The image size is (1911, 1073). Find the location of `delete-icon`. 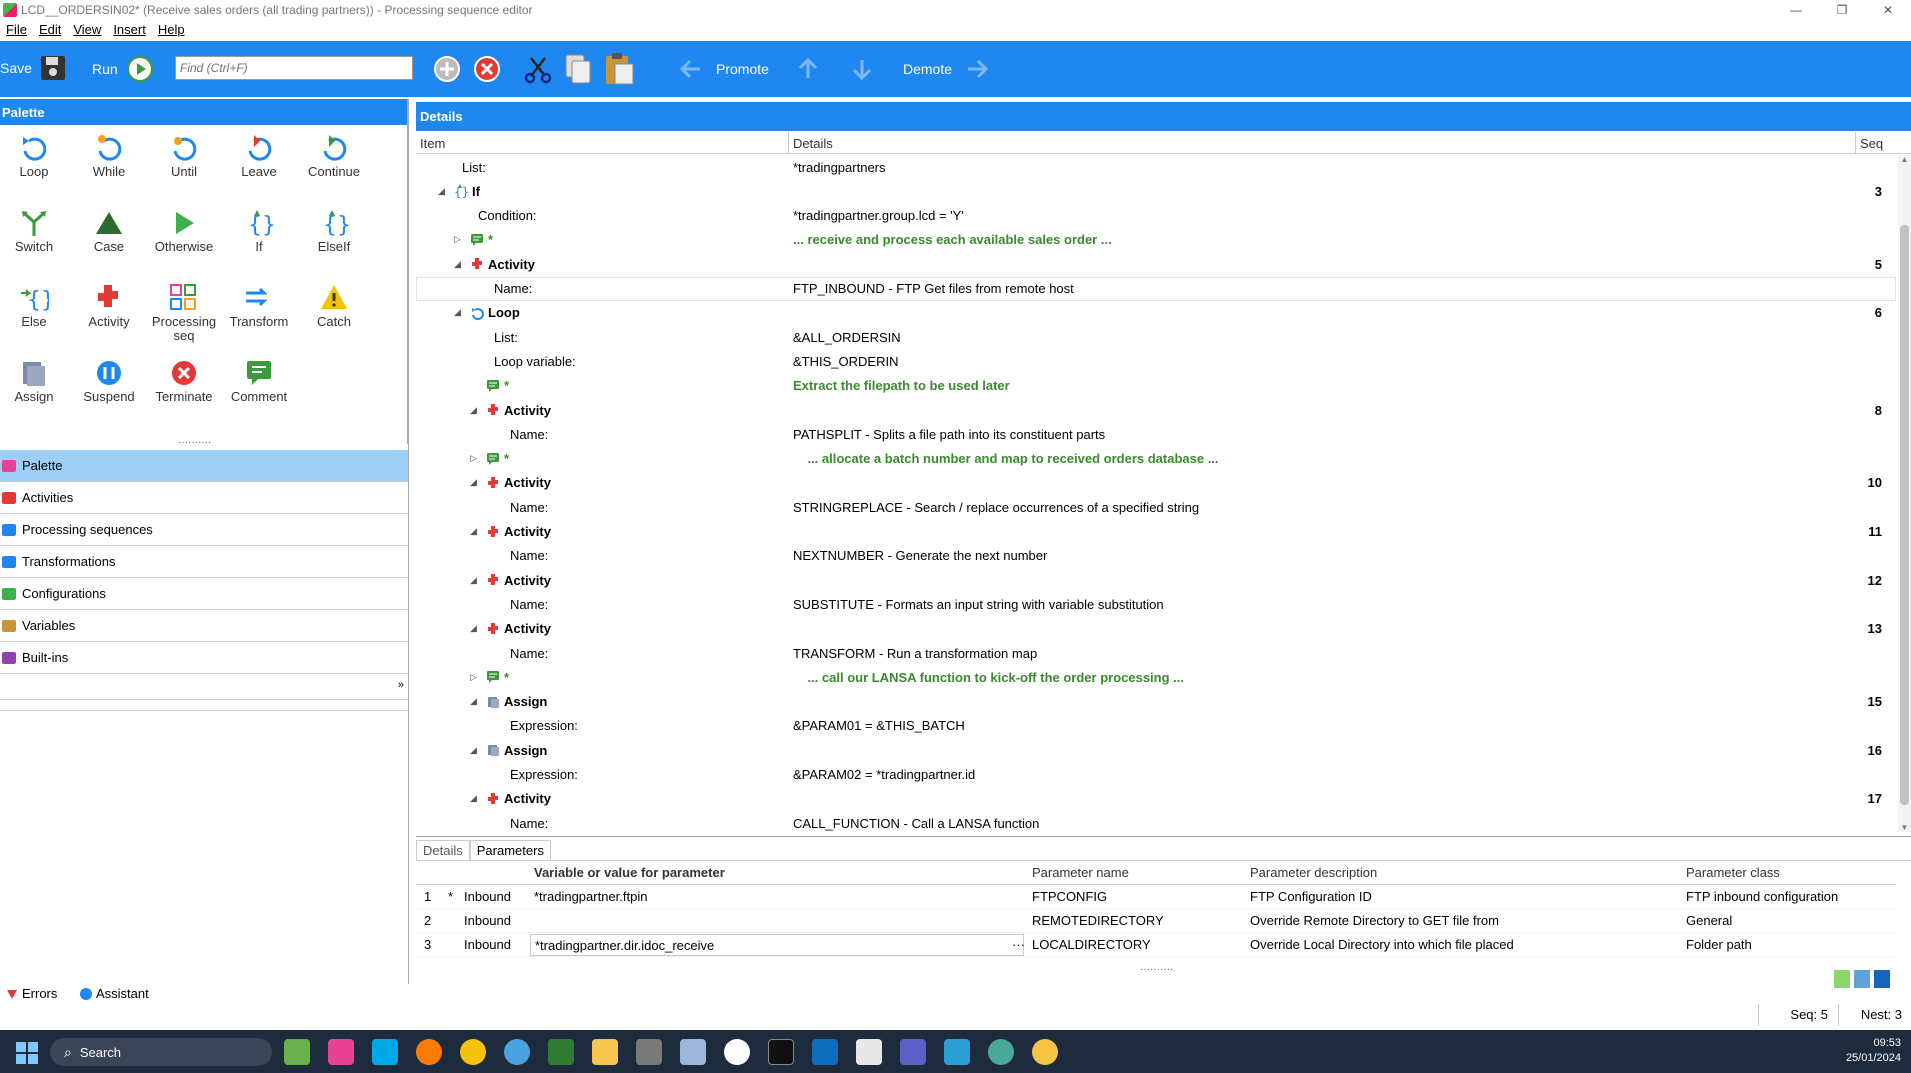

delete-icon is located at coordinates (487, 69).